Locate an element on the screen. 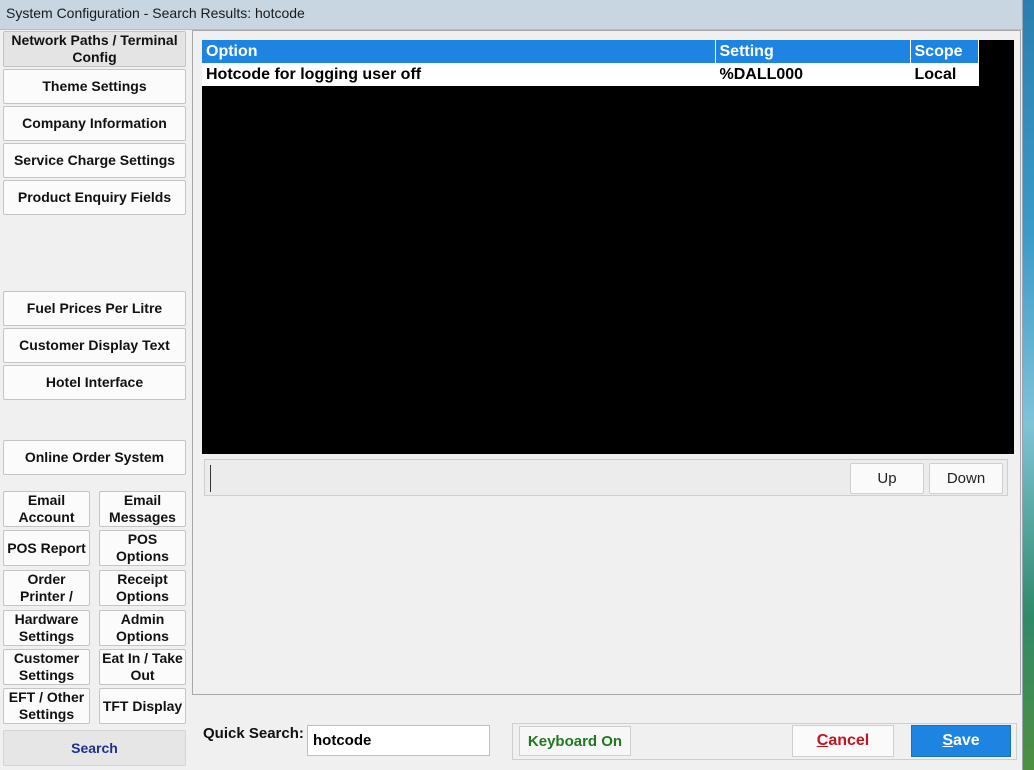  quick-search-label: Quick Search: is located at coordinates (253, 733).